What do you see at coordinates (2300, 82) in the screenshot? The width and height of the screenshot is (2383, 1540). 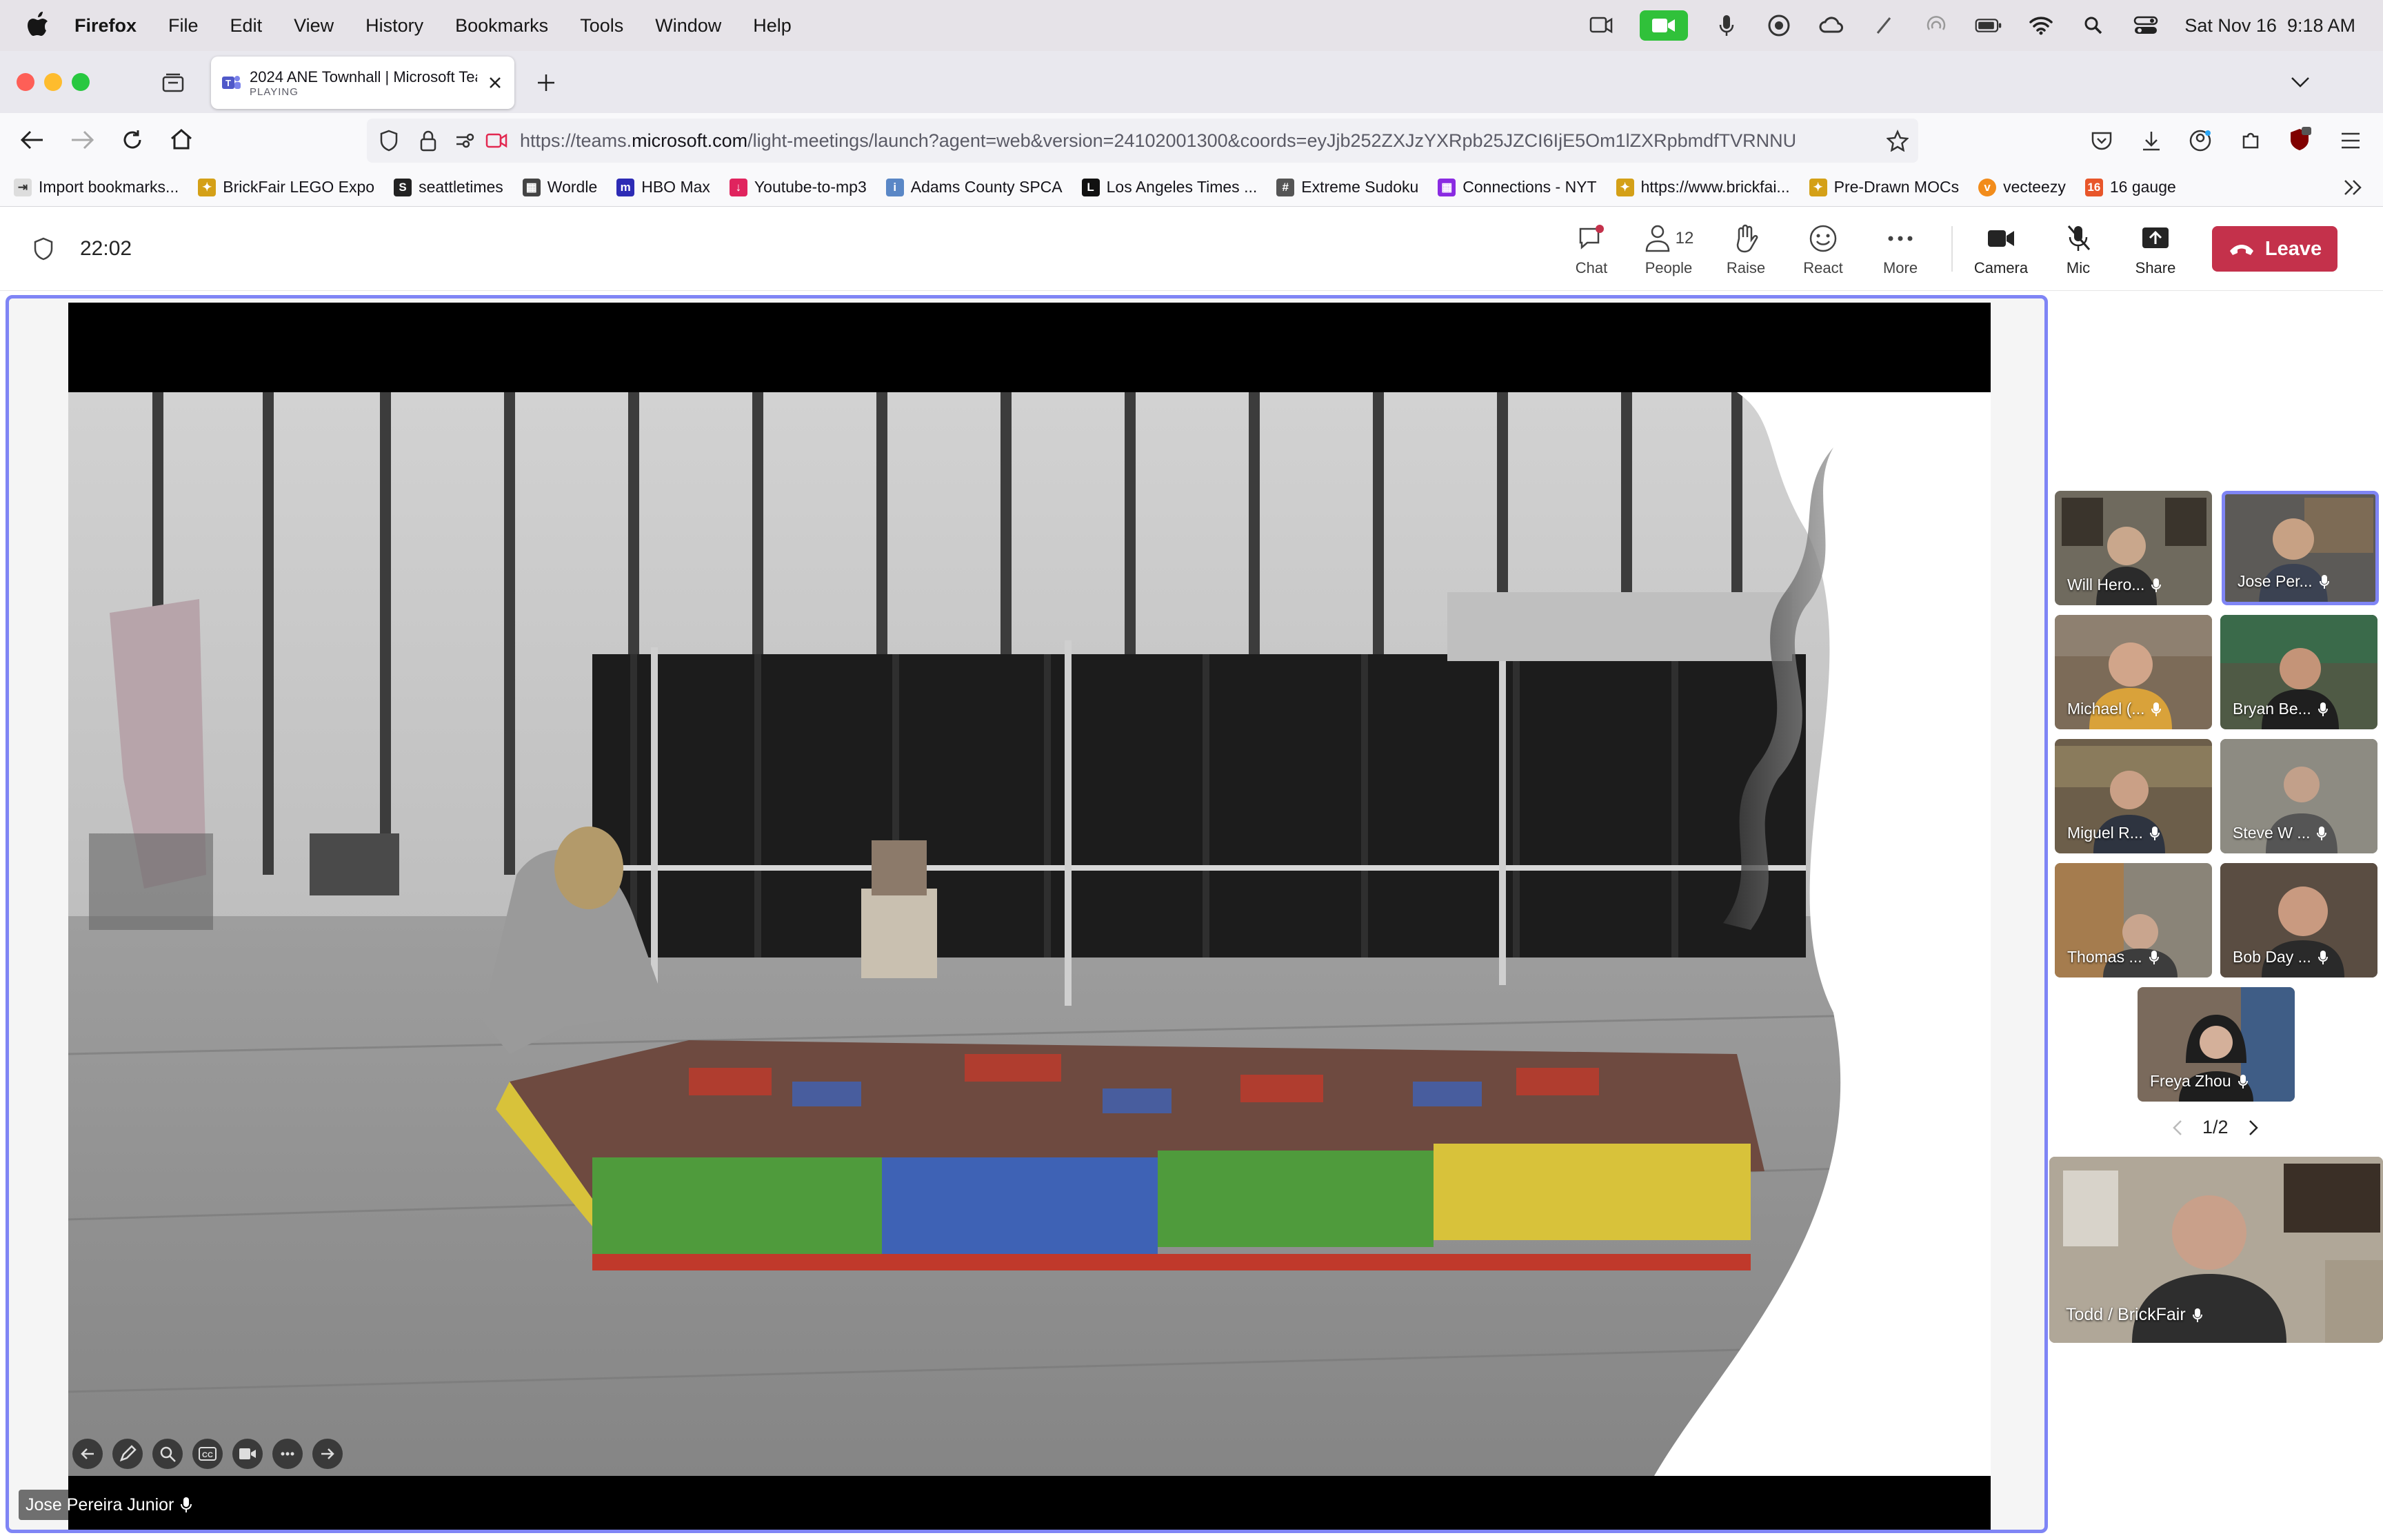 I see `list-all-tabs-icon` at bounding box center [2300, 82].